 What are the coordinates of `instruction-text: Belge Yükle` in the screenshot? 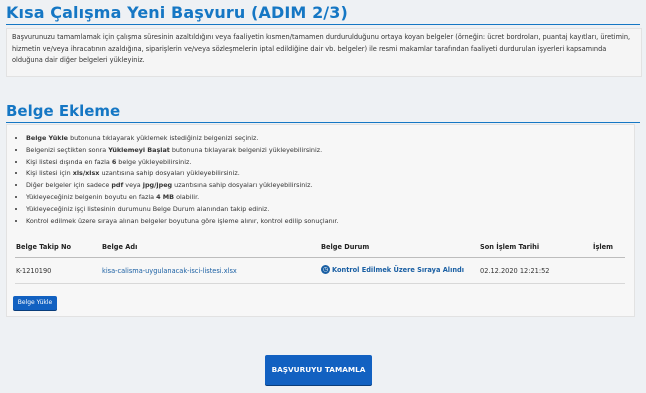 It's located at (47, 138).